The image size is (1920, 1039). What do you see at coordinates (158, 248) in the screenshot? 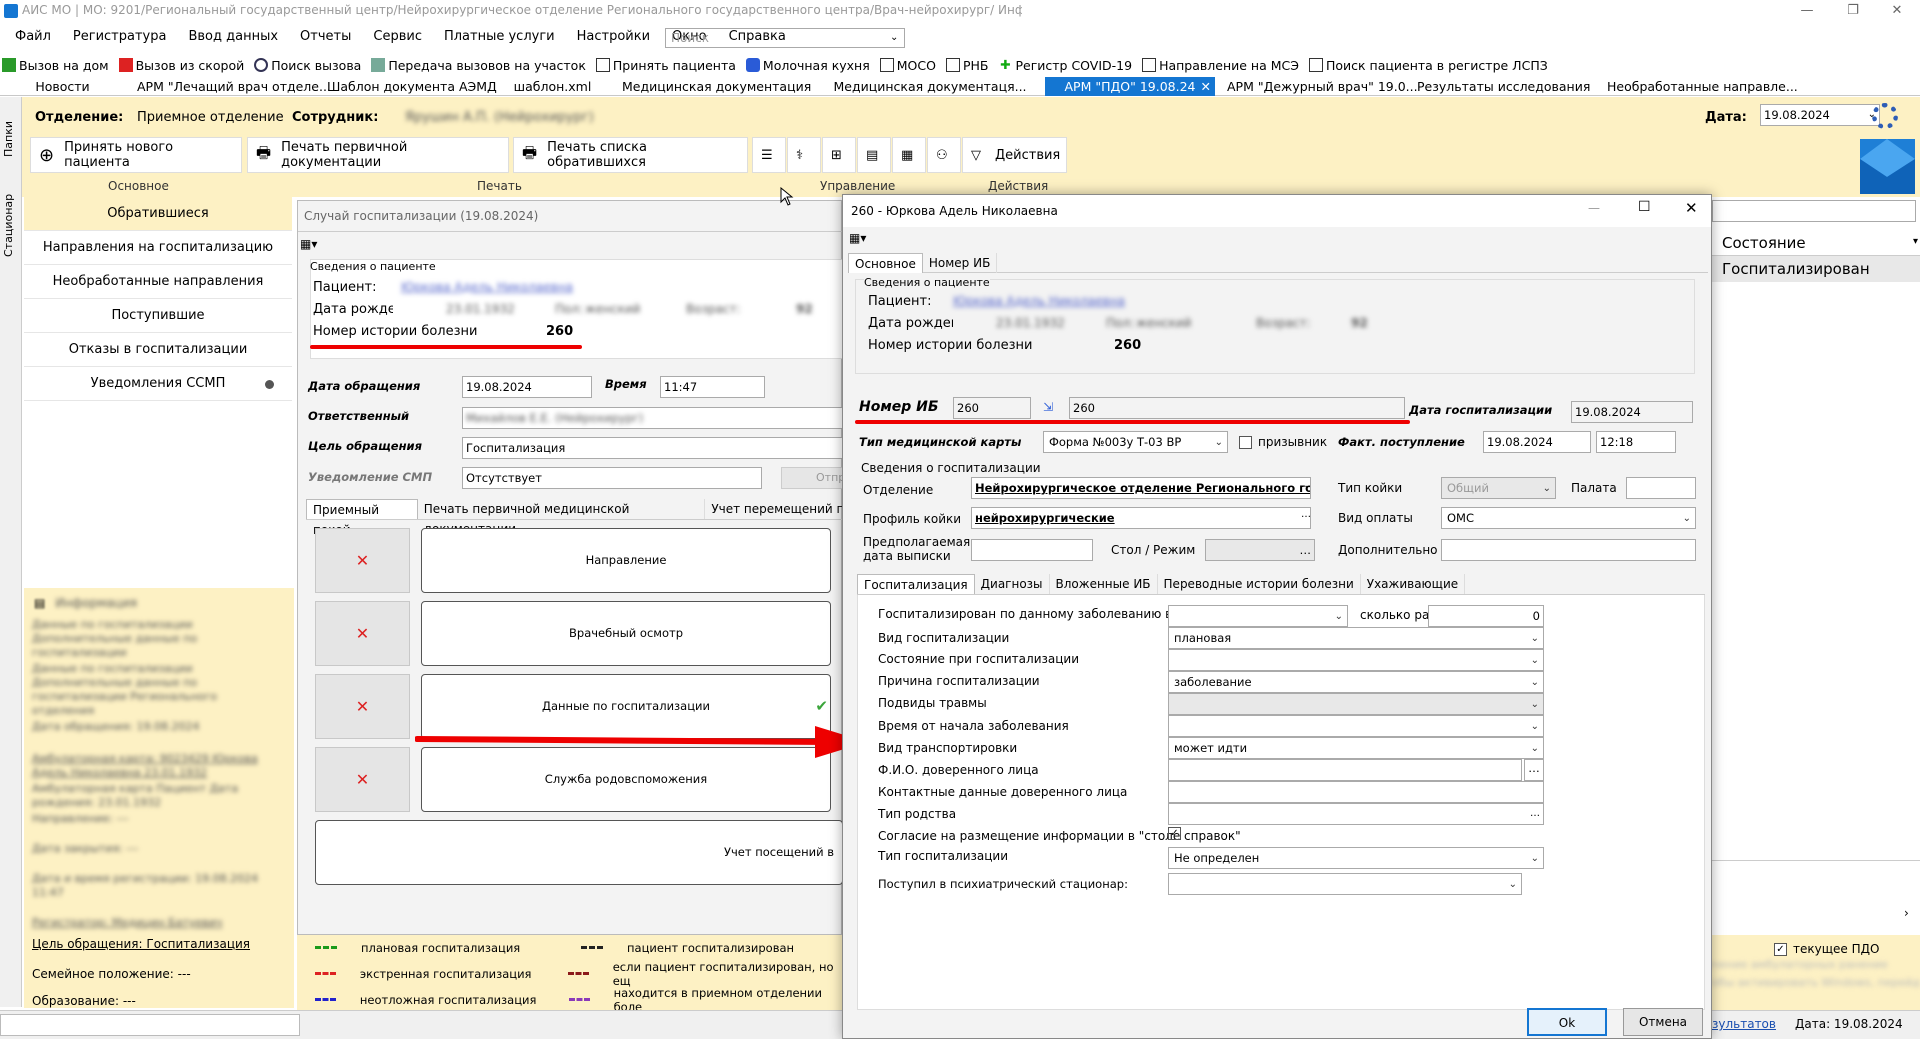
I see `nav-directions: Направления на госпитализацию` at bounding box center [158, 248].